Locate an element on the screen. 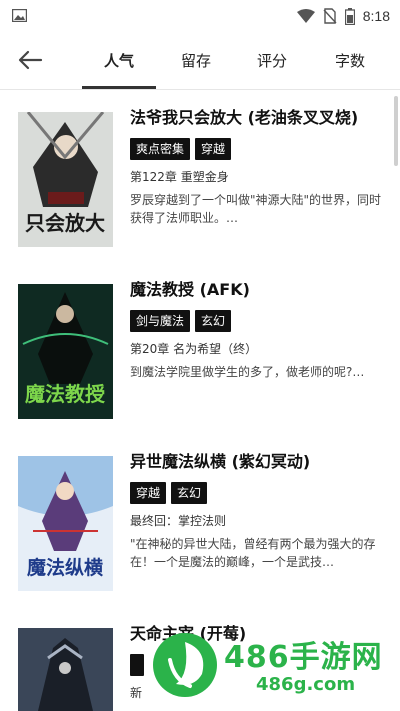  book-cover: 魔法教授 is located at coordinates (65, 351).